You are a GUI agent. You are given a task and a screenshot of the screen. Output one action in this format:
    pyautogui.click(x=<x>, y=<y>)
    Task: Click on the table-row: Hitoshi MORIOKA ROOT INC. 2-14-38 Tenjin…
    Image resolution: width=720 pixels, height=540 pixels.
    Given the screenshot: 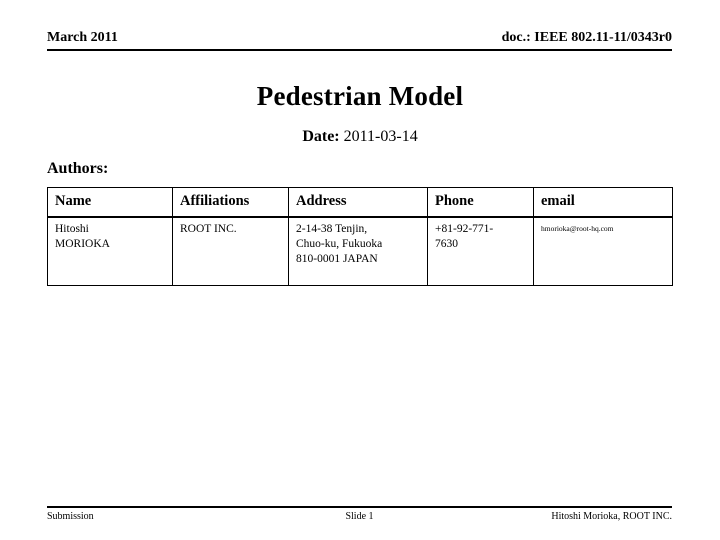 What is the action you would take?
    pyautogui.click(x=360, y=251)
    